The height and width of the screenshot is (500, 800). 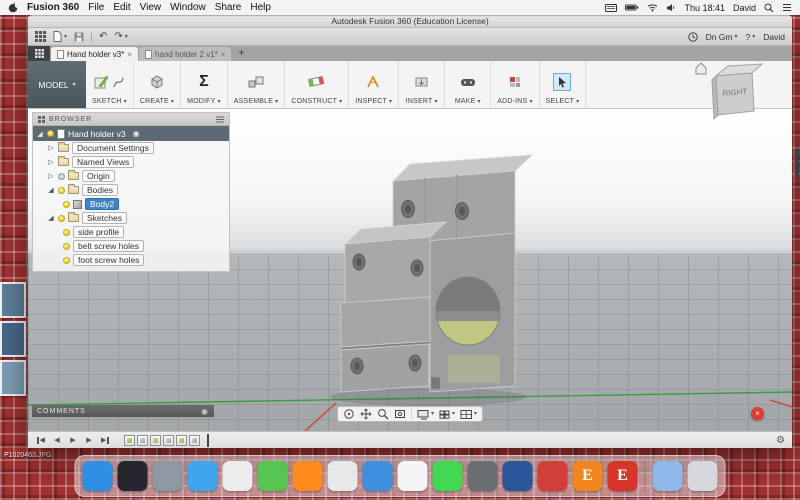 I want to click on dock-icon-siri, so click(x=132, y=476).